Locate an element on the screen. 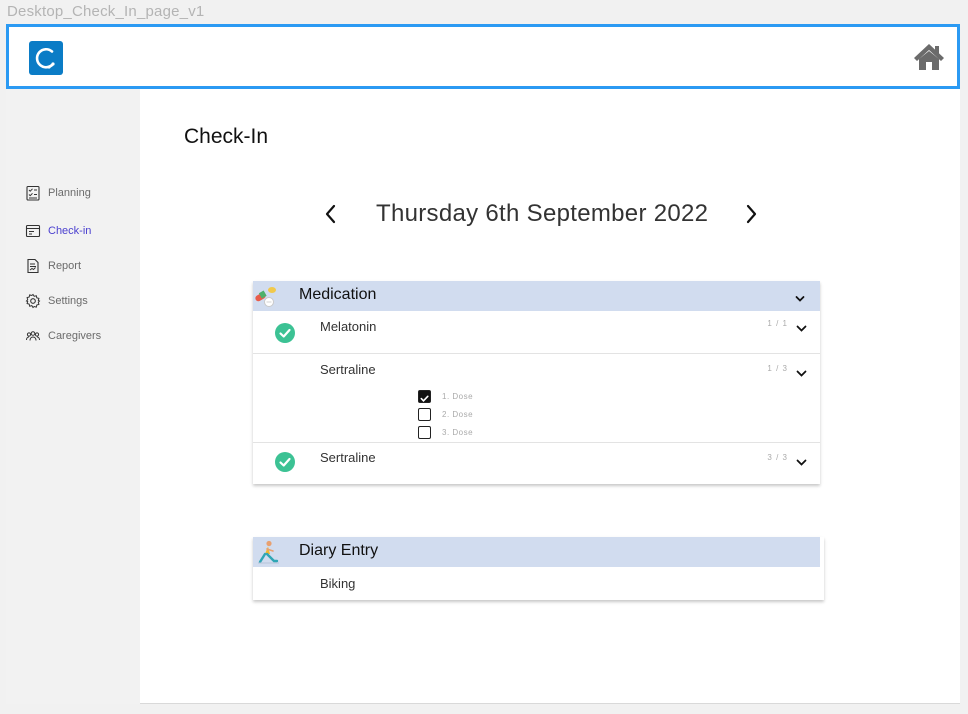 This screenshot has height=714, width=968. medication-row: Melatonin 1 / 1 is located at coordinates (536, 332).